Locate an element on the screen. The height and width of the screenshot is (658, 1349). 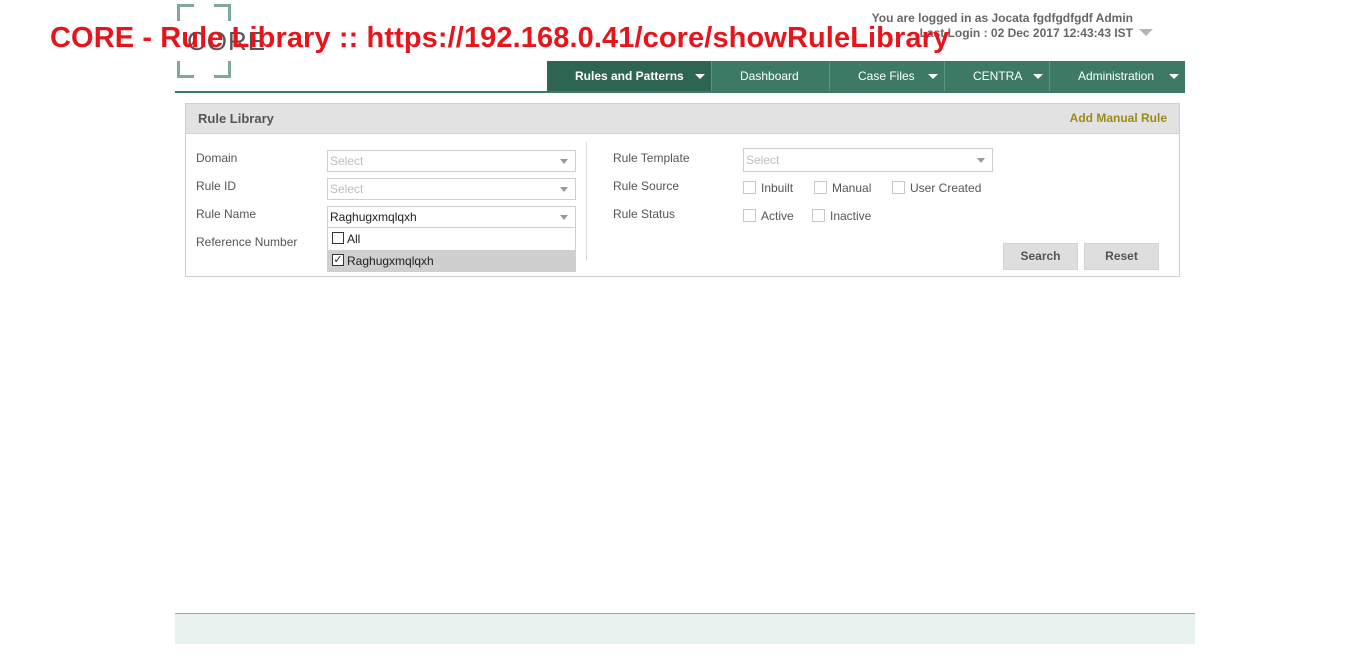
checkbox-unchecked-icon is located at coordinates (338, 238).